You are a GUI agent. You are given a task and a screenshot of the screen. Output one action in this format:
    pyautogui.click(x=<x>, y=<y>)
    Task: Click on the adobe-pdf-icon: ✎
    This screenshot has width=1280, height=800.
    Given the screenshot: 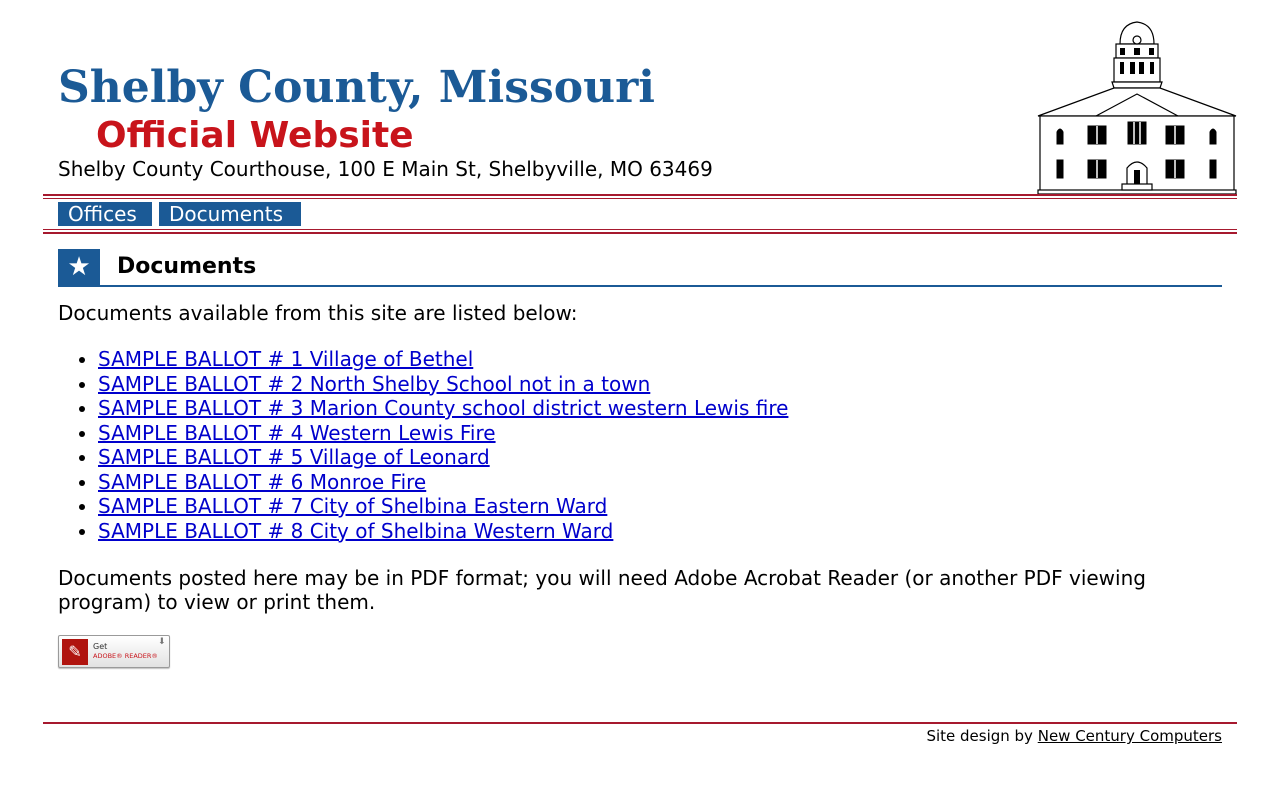 What is the action you would take?
    pyautogui.click(x=75, y=652)
    